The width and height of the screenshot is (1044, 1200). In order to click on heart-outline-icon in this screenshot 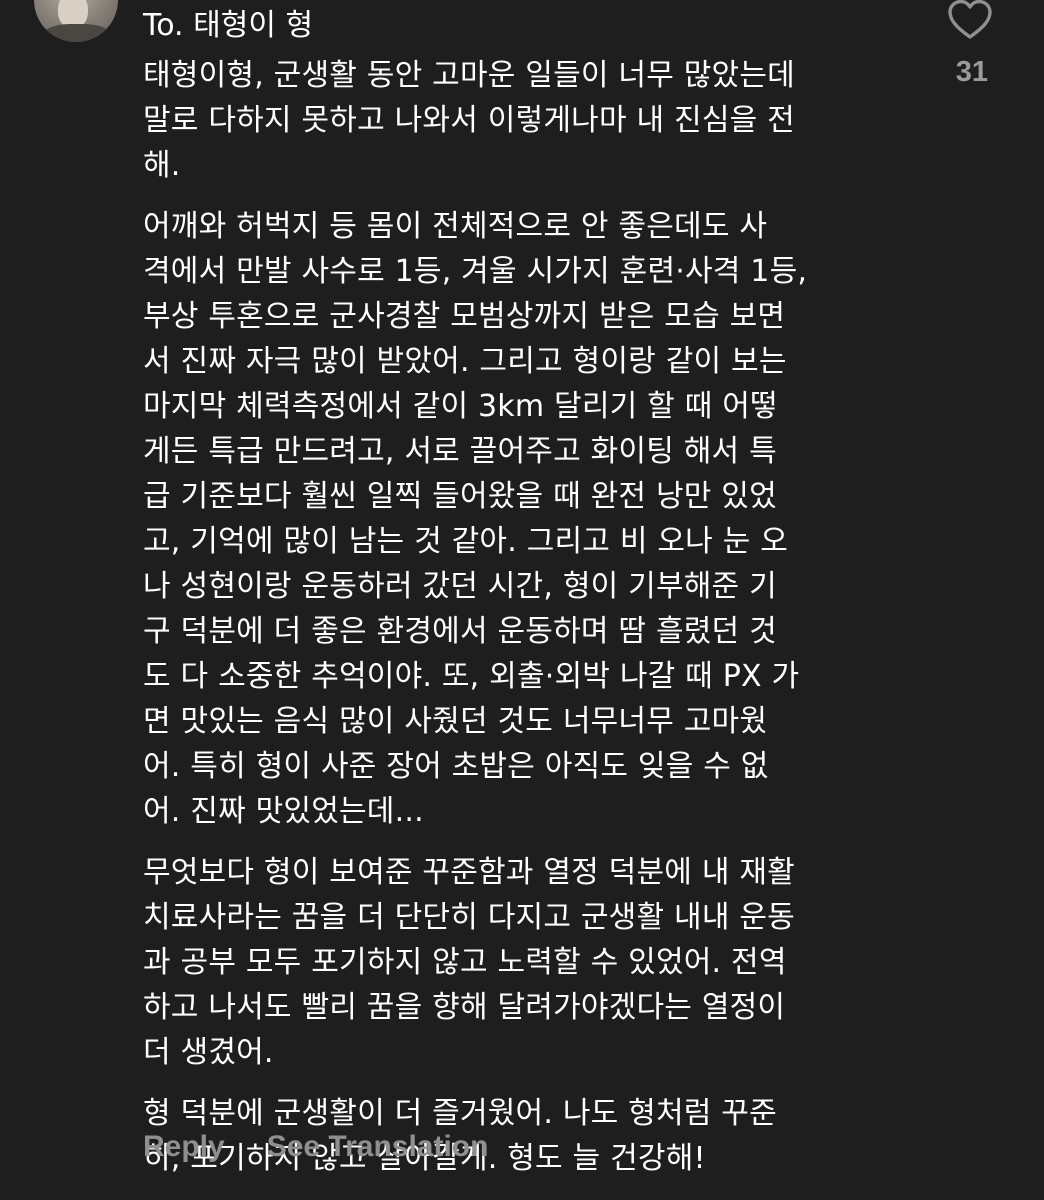, I will do `click(970, 19)`.